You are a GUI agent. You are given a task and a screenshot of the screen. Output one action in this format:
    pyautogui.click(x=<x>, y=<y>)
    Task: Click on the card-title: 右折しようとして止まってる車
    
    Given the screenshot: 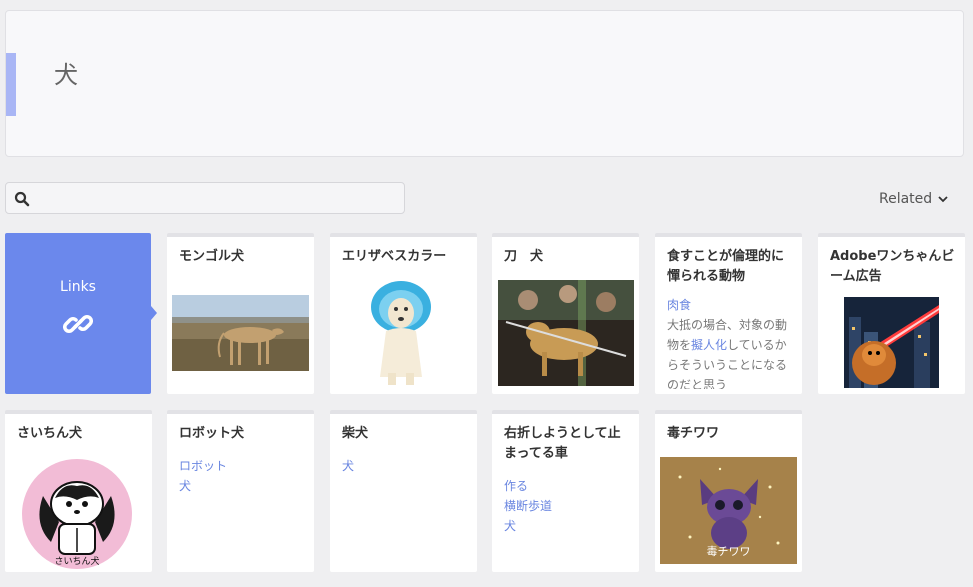 What is the action you would take?
    pyautogui.click(x=562, y=443)
    